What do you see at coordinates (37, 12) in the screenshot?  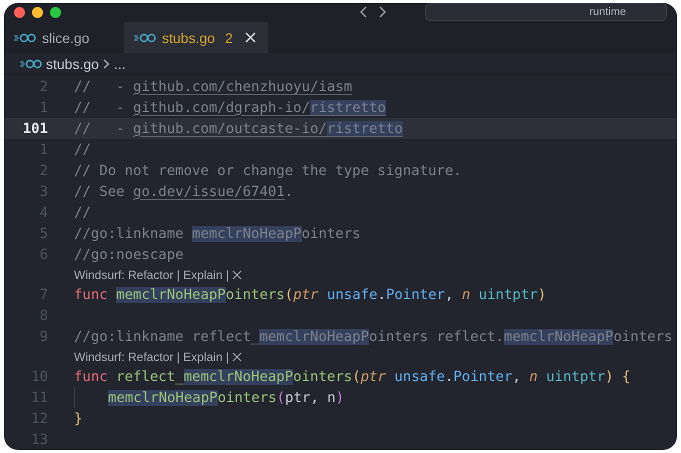 I see `minimize-window-icon` at bounding box center [37, 12].